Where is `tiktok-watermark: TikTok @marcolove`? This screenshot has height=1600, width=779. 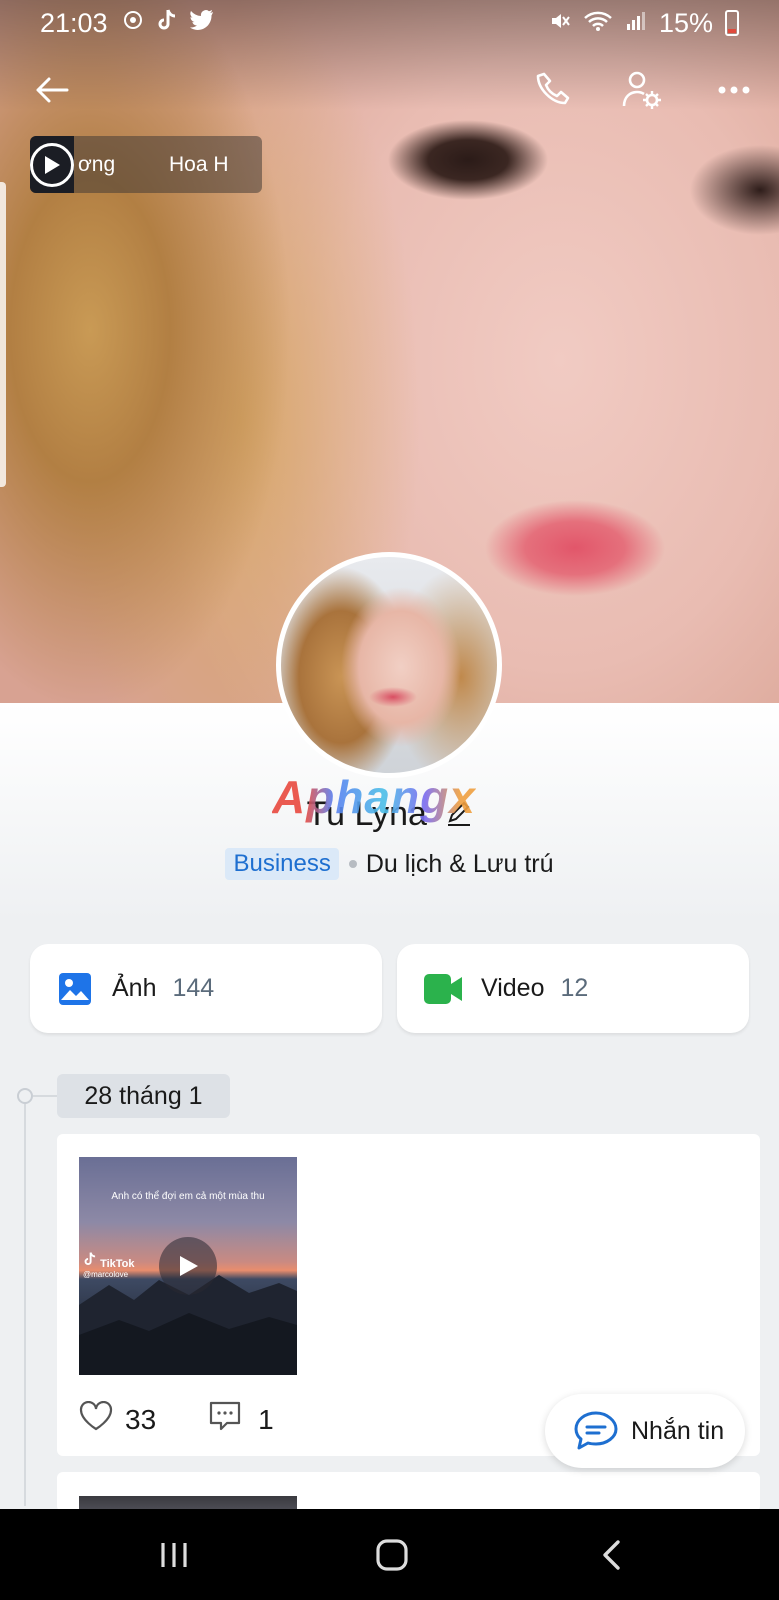 tiktok-watermark: TikTok @marcolove is located at coordinates (109, 1265).